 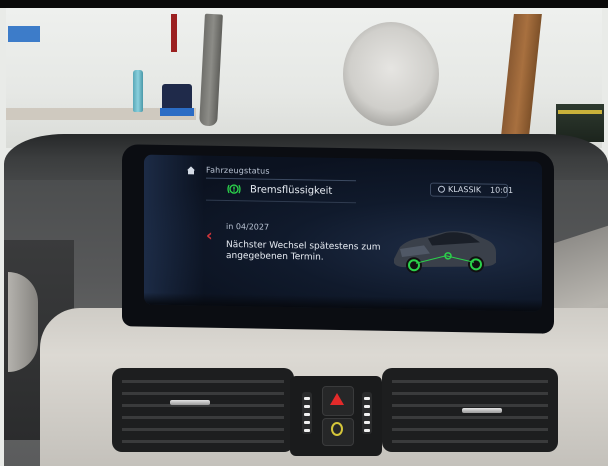 What do you see at coordinates (238, 170) in the screenshot?
I see `page-title: Fahrzeugstatus` at bounding box center [238, 170].